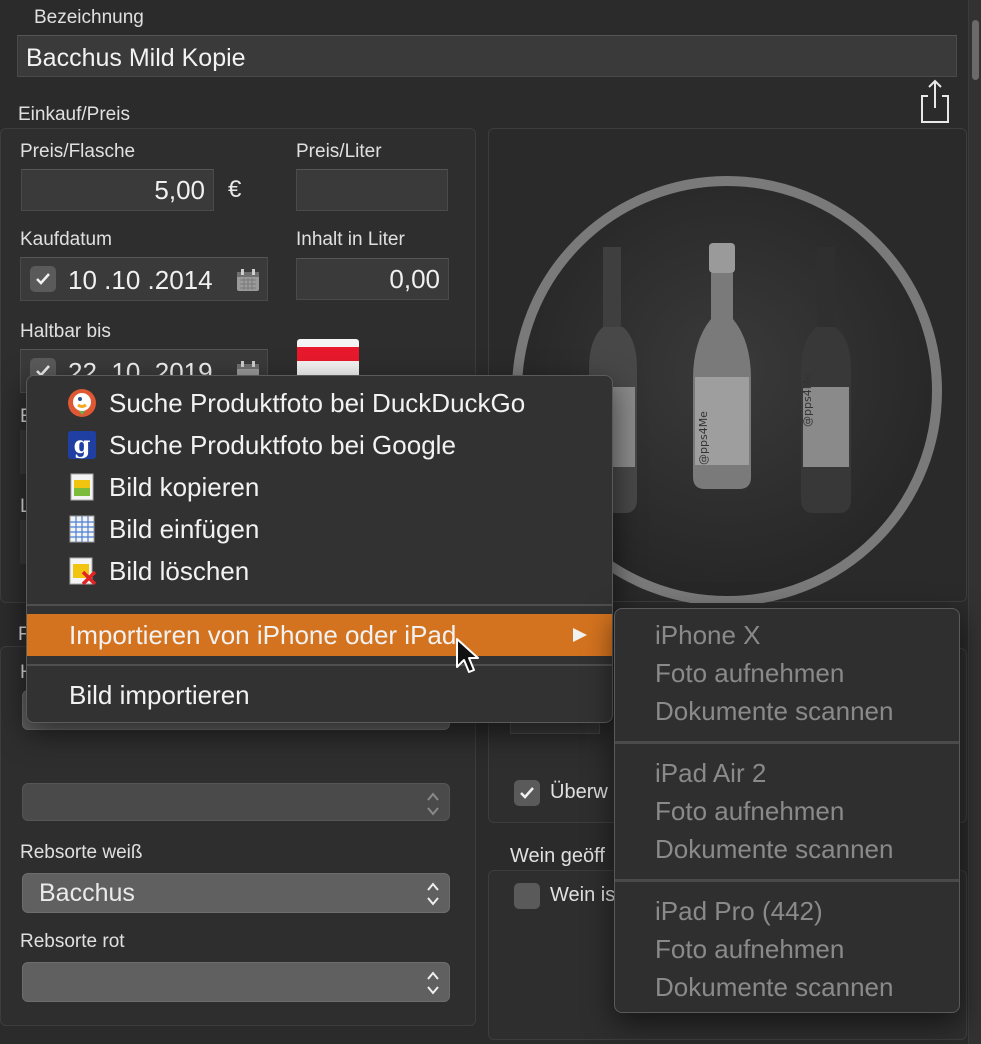 This screenshot has height=1044, width=981. I want to click on ueberwachen-checkbox, so click(527, 793).